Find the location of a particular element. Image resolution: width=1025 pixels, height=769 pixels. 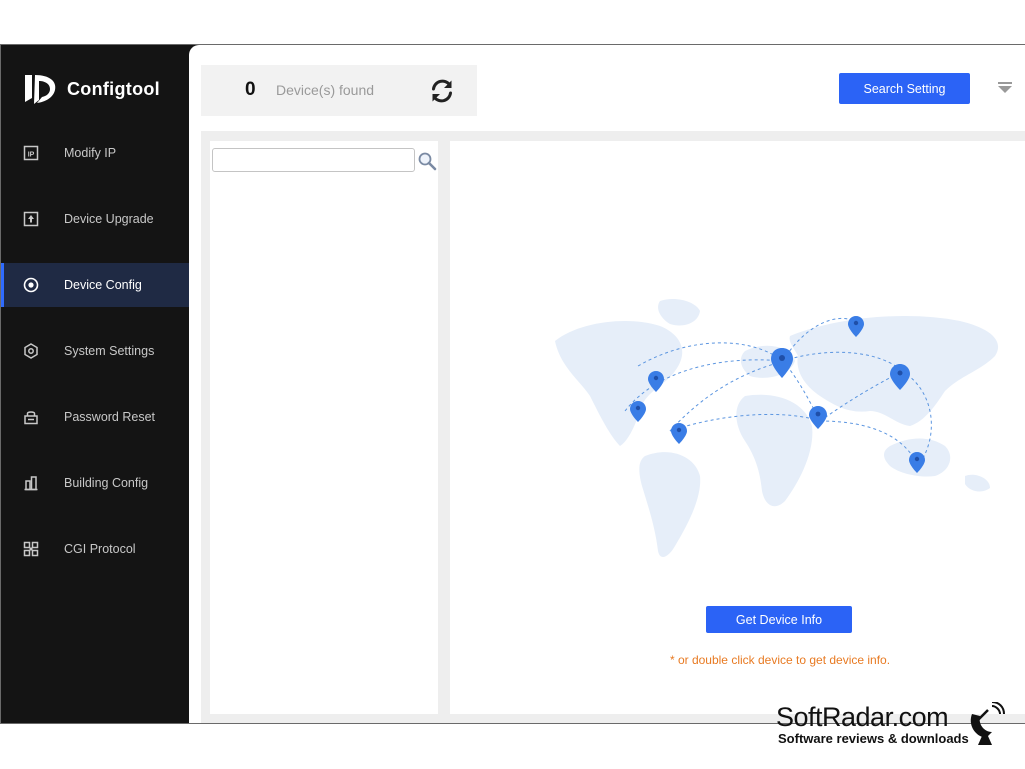

device-count: 0 is located at coordinates (250, 89).